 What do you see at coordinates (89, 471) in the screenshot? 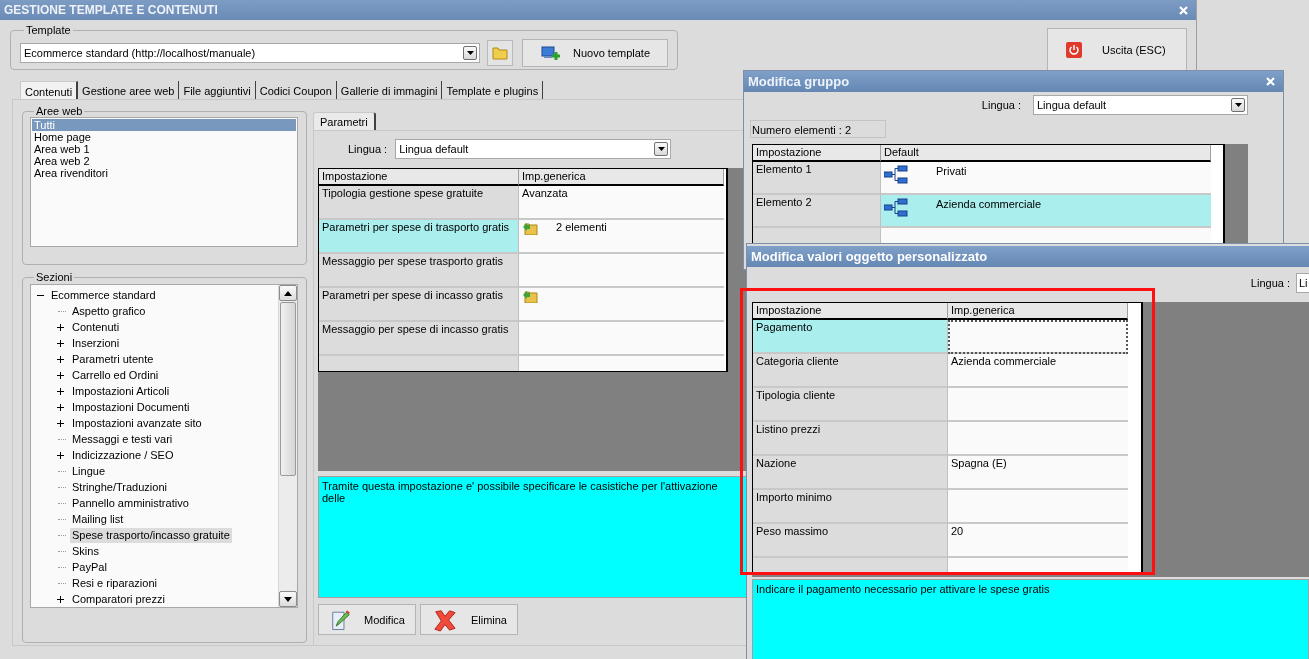
I see `tree-item: Lingue` at bounding box center [89, 471].